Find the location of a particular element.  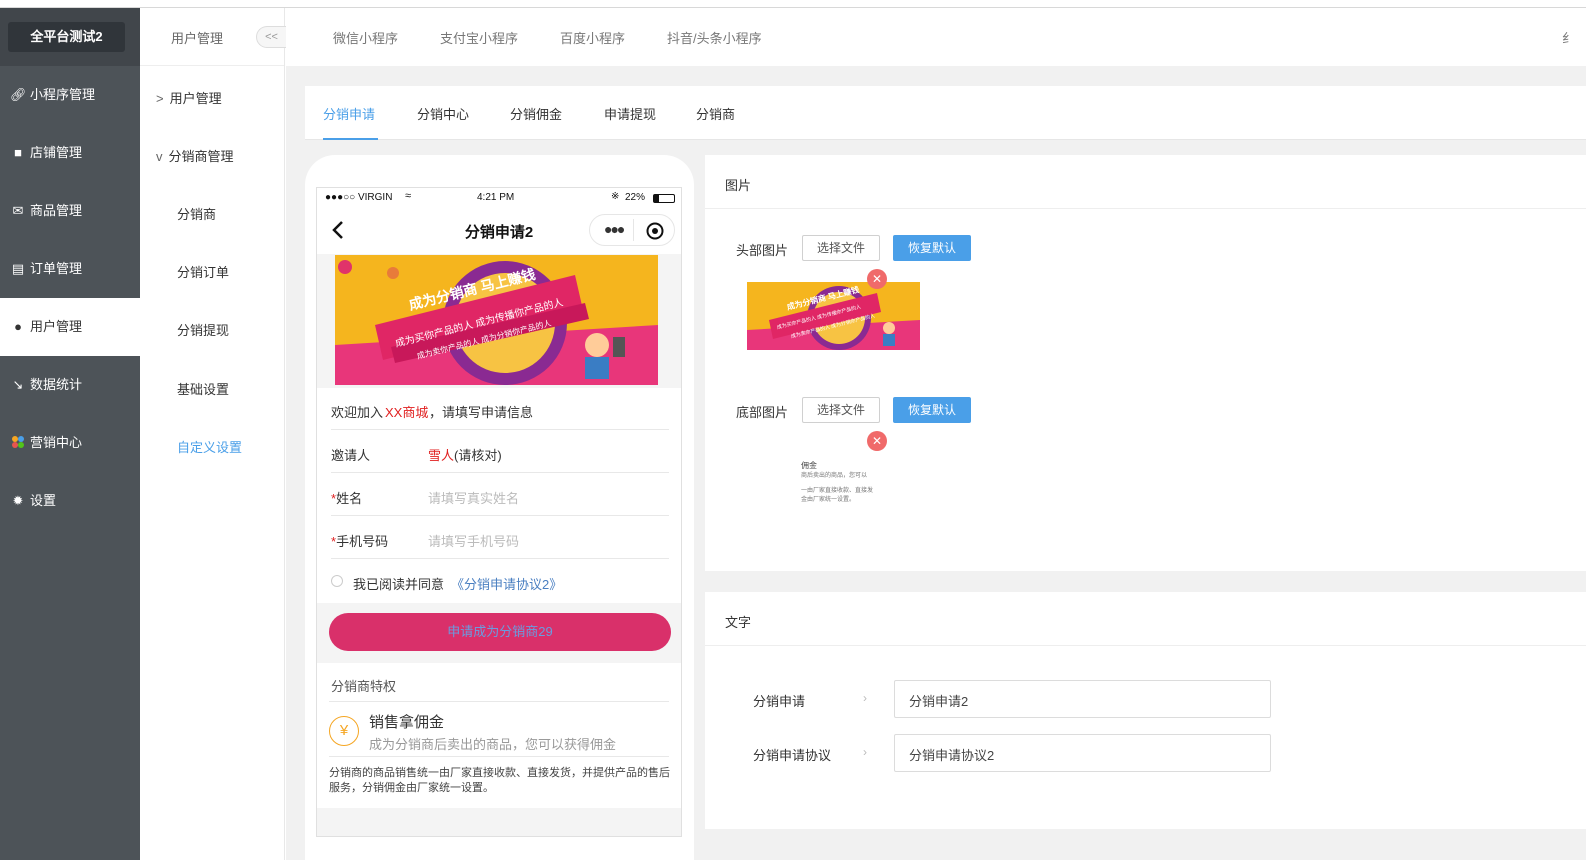

delete-footer-image-icon: ✕ is located at coordinates (877, 441).